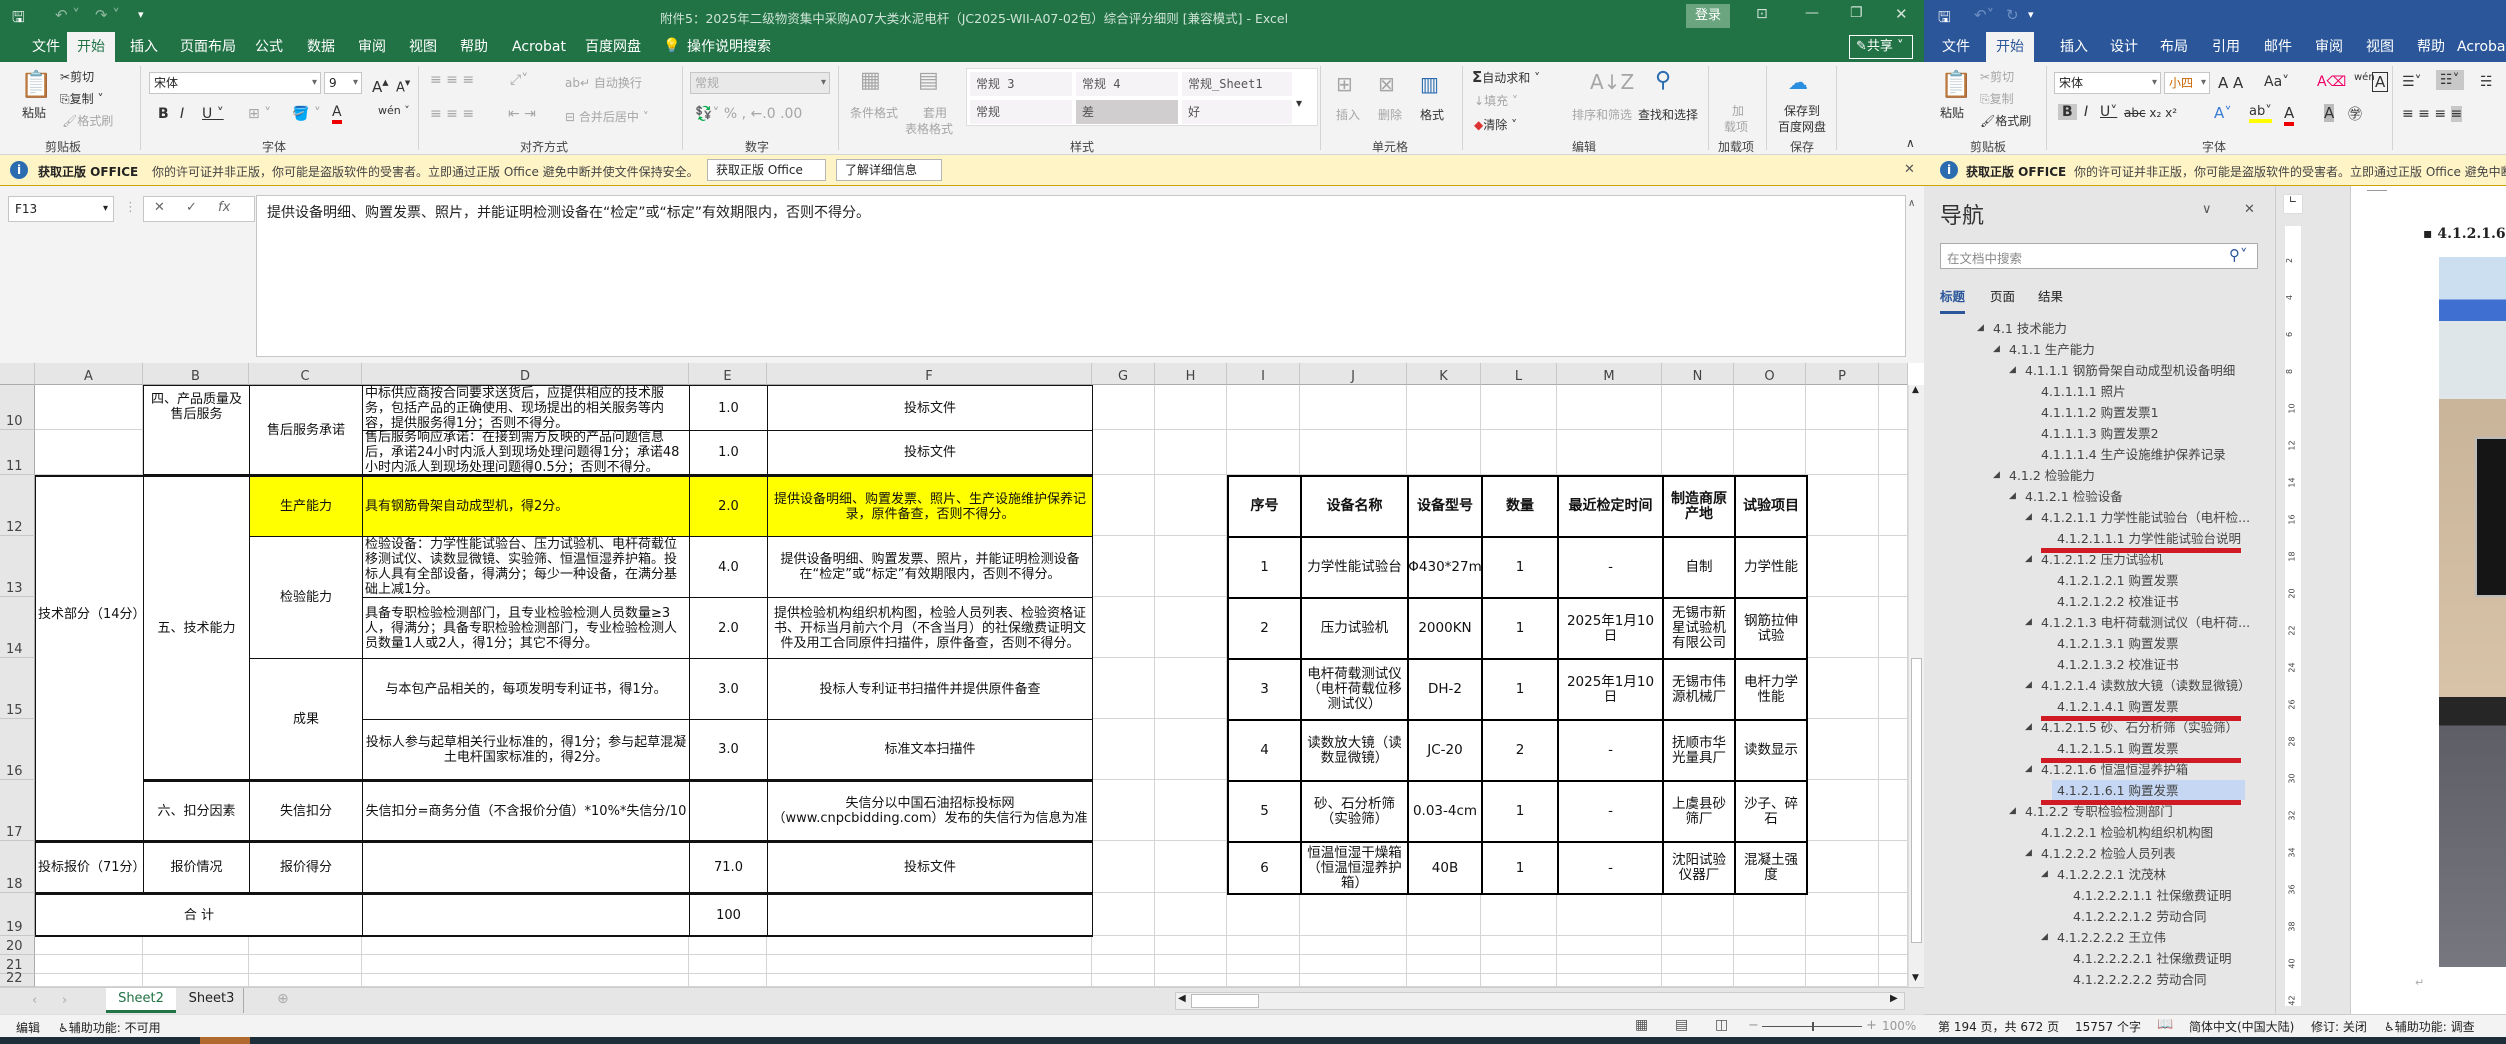  What do you see at coordinates (1812, 13) in the screenshot?
I see `minimize-icon: —` at bounding box center [1812, 13].